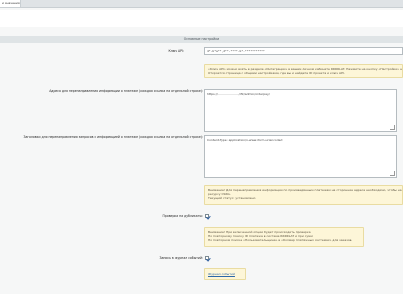  I want to click on top-strip, so click(201, 18).